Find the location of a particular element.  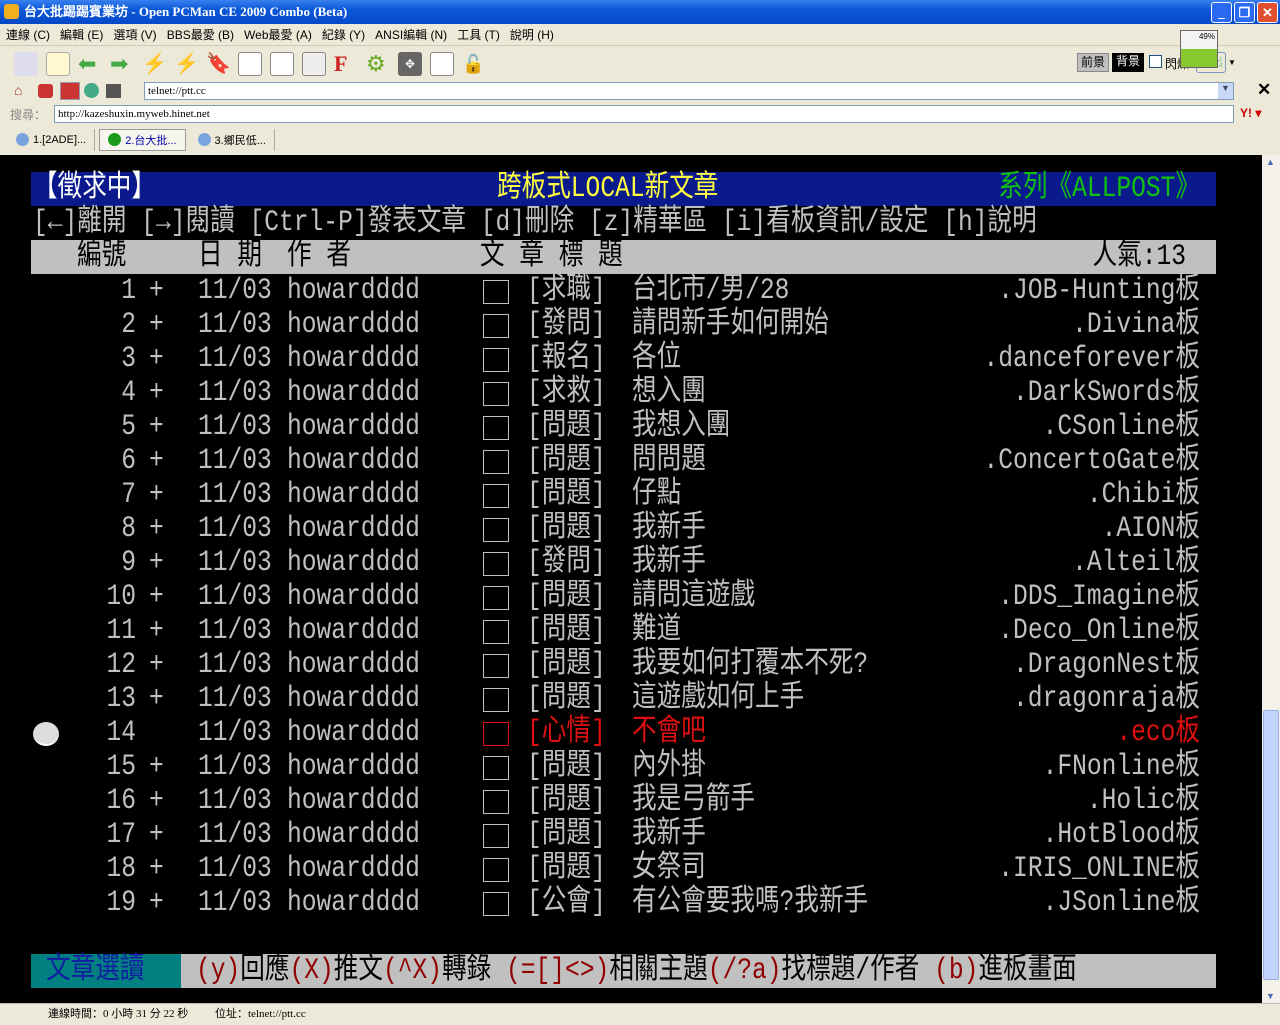

article-row: 6 +11/03 howardddd [問題] 問問題 .ConcertoGate板 is located at coordinates (631, 461).